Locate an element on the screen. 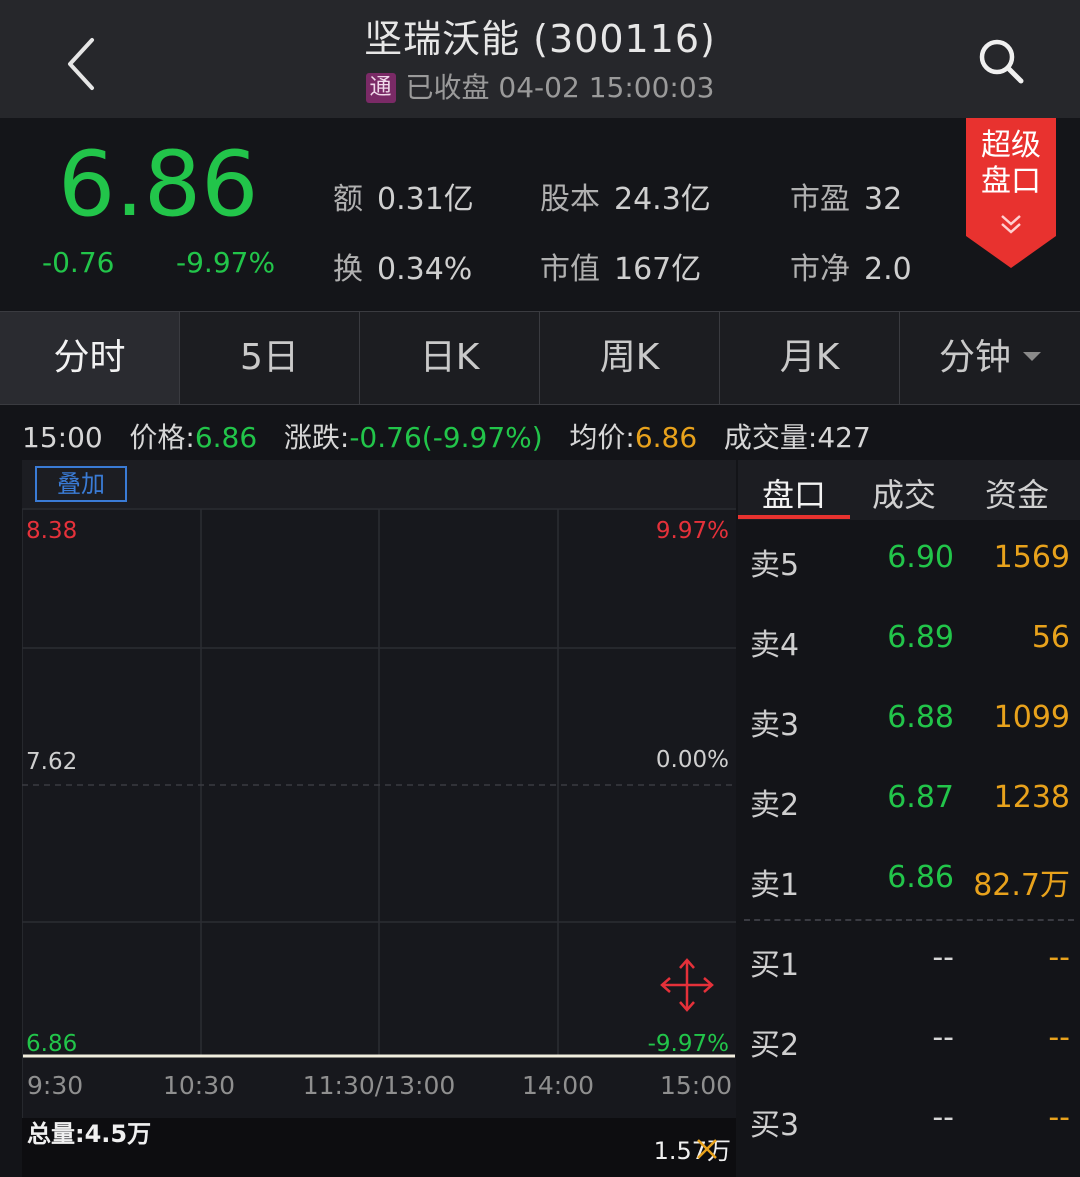 This screenshot has height=1177, width=1080. info-change-label: 涨跌: is located at coordinates (316, 437).